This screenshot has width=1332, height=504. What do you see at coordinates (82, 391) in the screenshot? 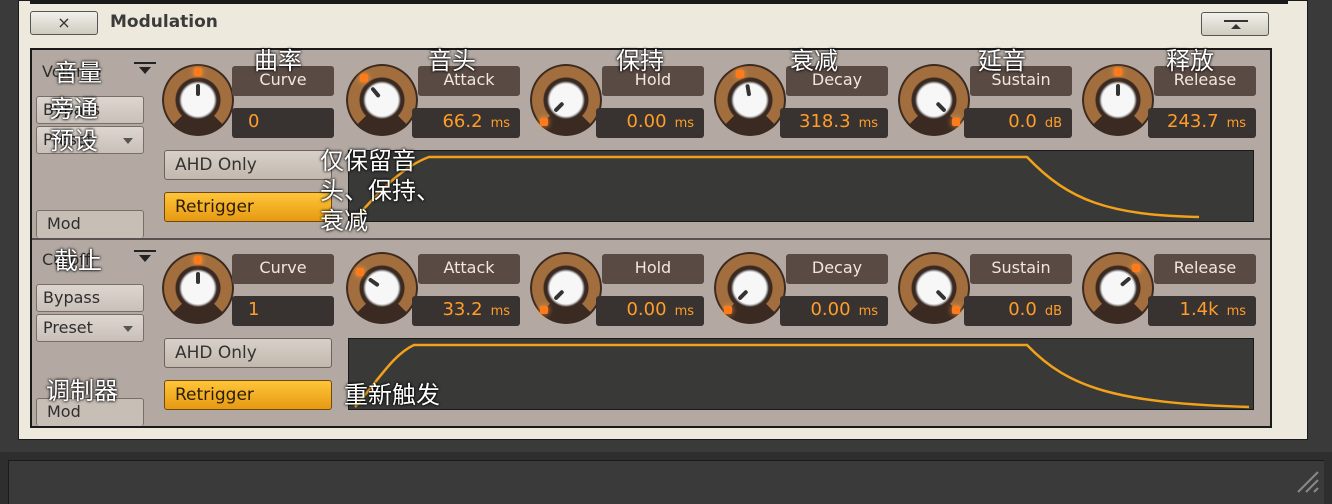
I see `overlay-modulator: 调制器` at bounding box center [82, 391].